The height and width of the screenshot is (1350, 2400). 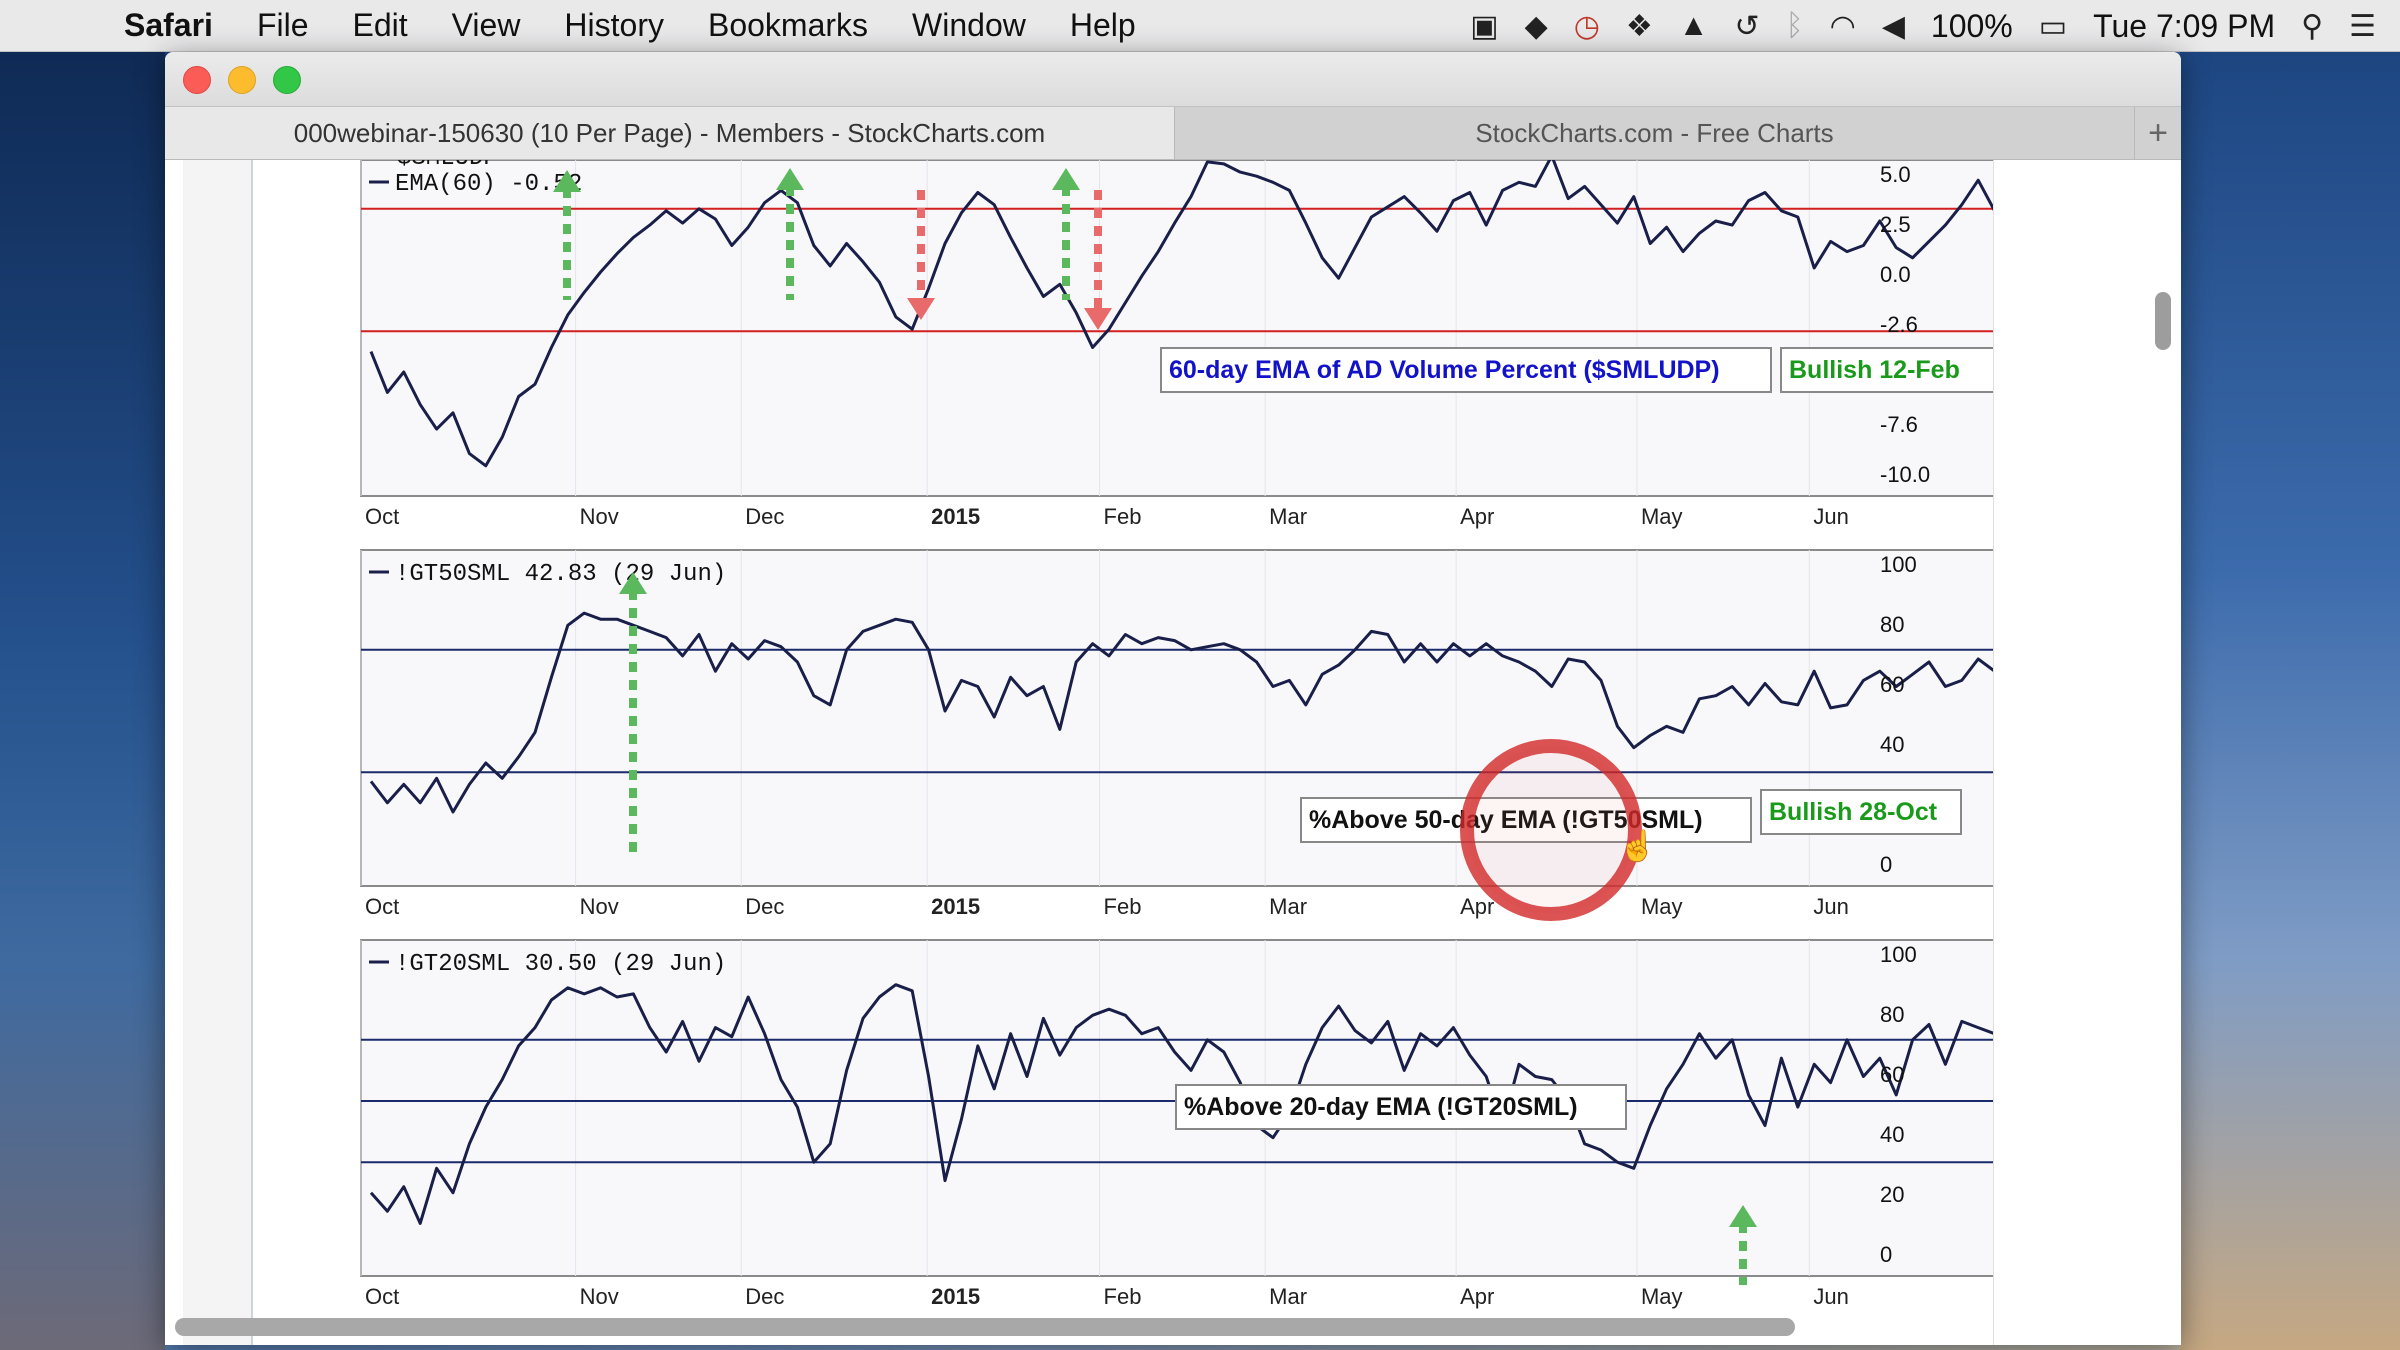 What do you see at coordinates (2163, 321) in the screenshot?
I see `vertical-scrollbar` at bounding box center [2163, 321].